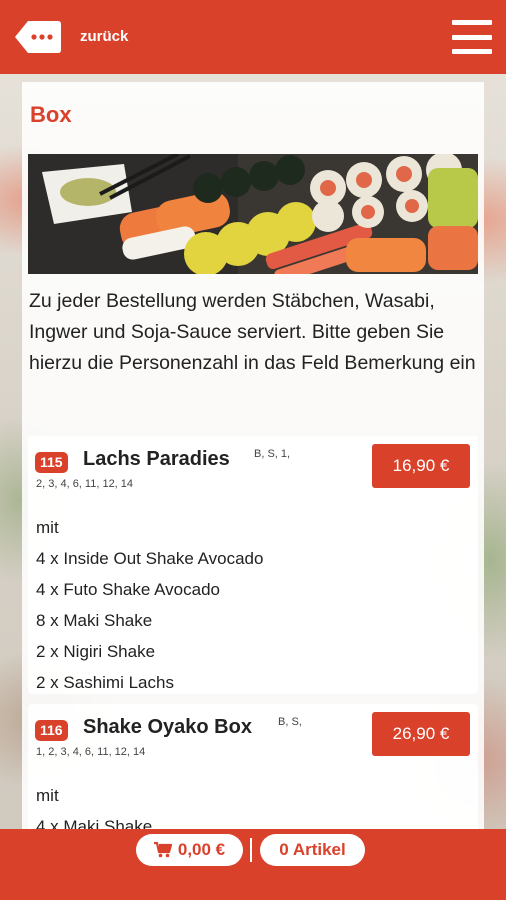 Image resolution: width=506 pixels, height=900 pixels. I want to click on cart-button: 0,00 €, so click(189, 850).